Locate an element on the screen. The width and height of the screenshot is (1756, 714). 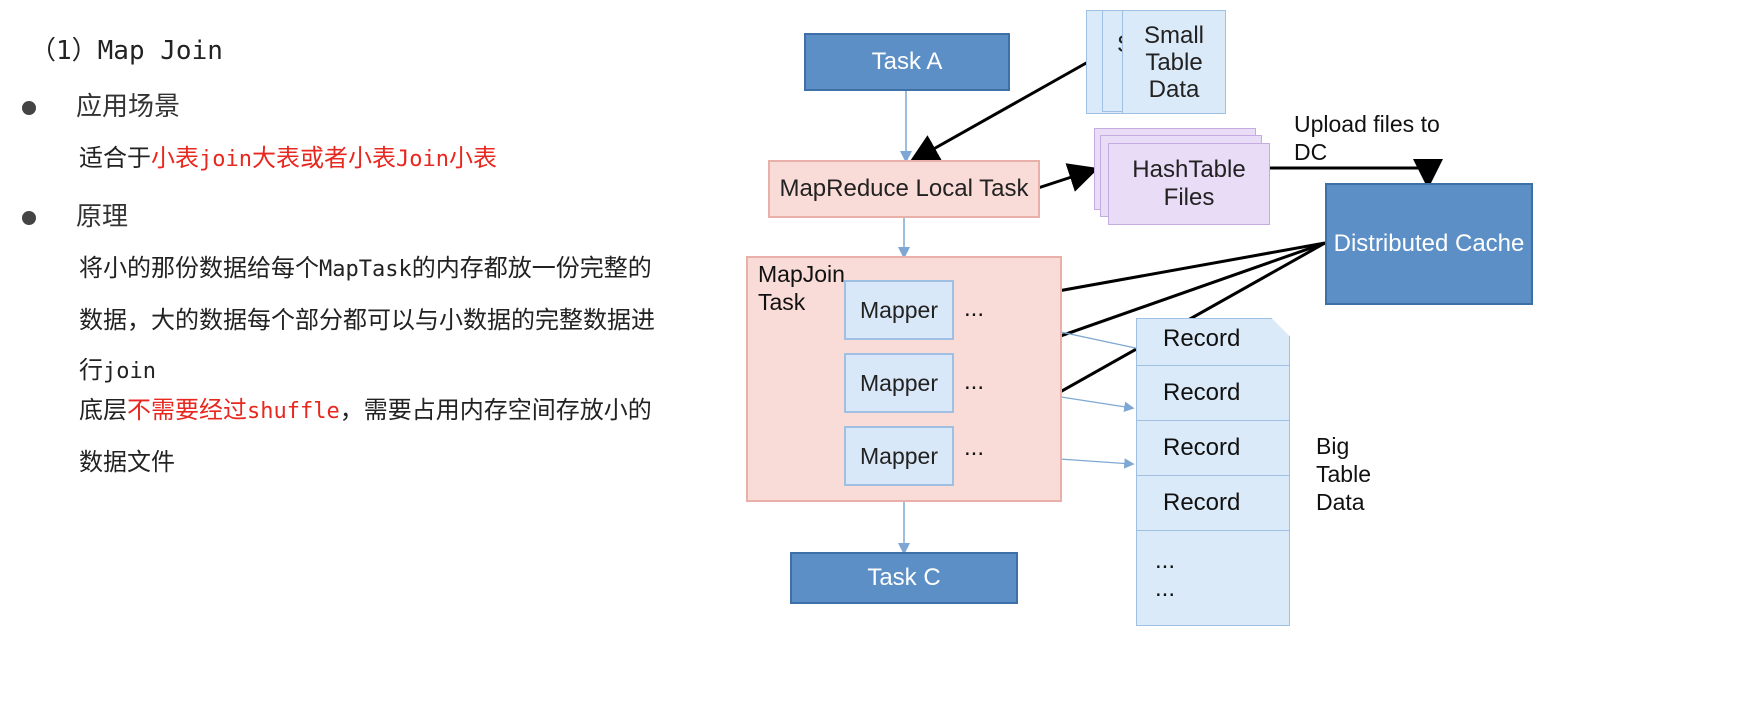
task-a-label: Task A is located at coordinates (907, 61).